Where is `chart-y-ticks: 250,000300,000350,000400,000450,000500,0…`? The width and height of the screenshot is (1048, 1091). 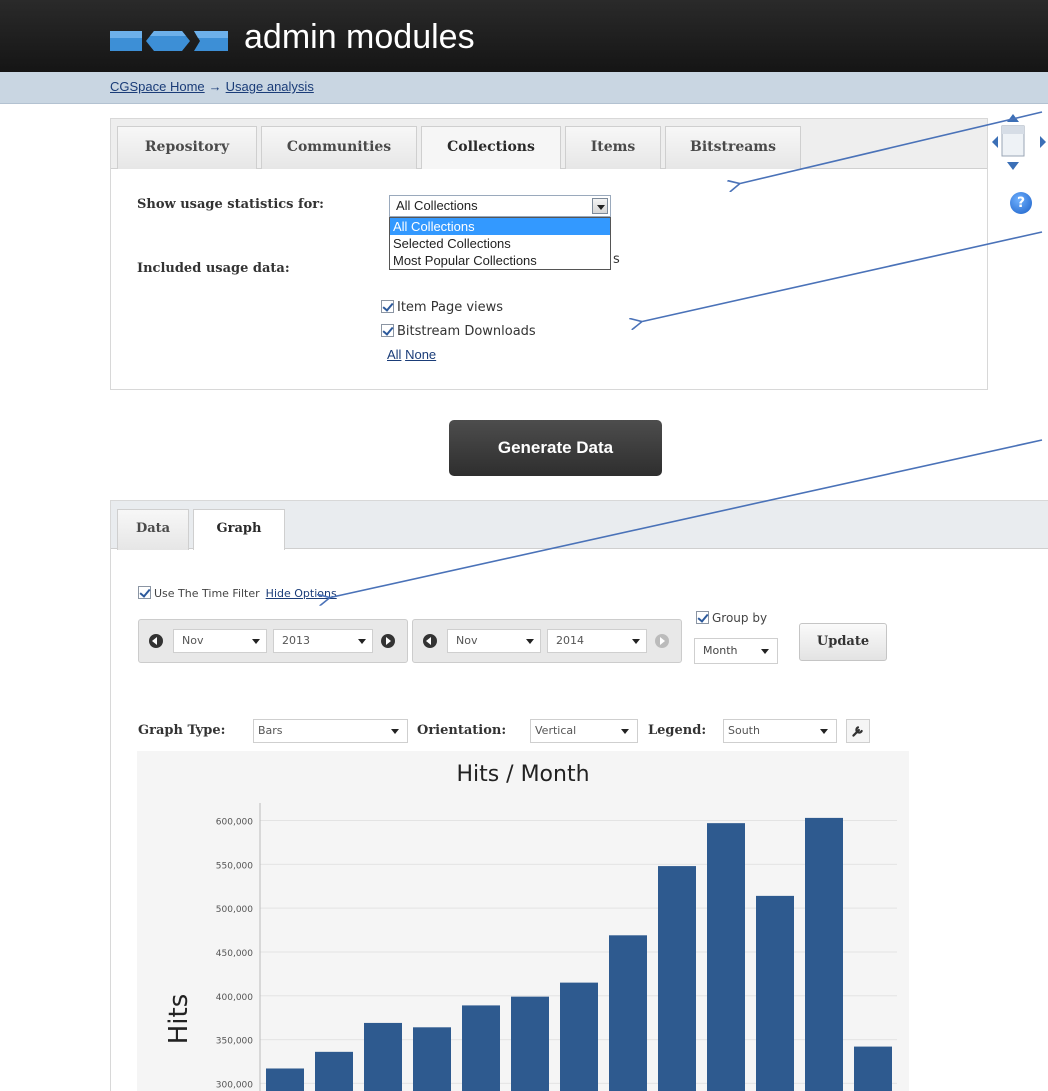 chart-y-ticks: 250,000300,000350,000400,000450,000500,0… is located at coordinates (234, 954).